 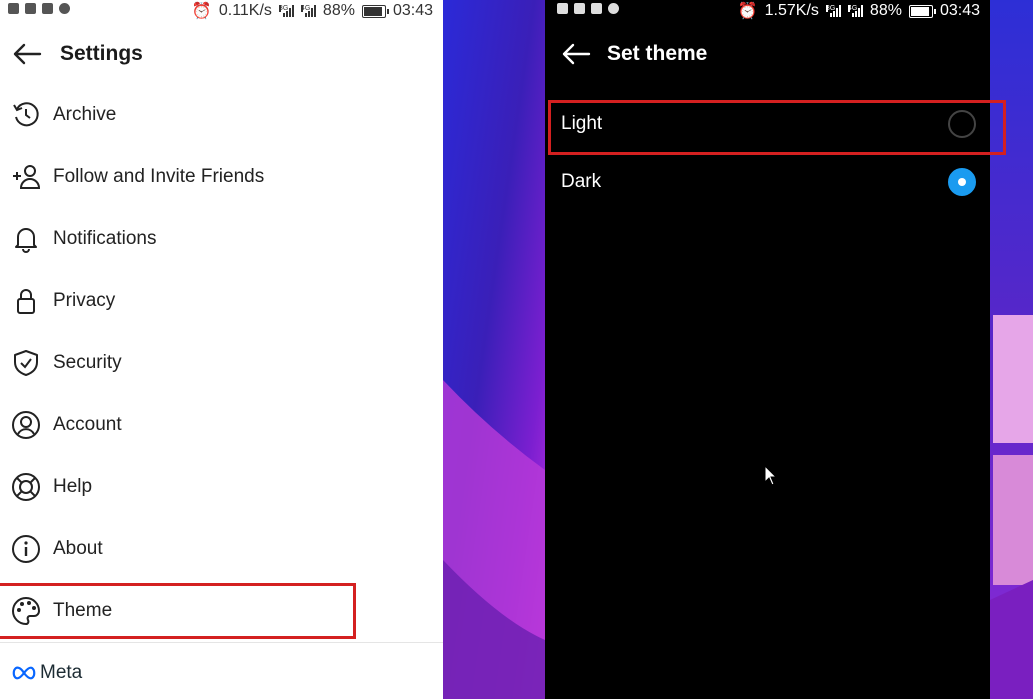 I want to click on menu-label-security: Security, so click(x=87, y=362).